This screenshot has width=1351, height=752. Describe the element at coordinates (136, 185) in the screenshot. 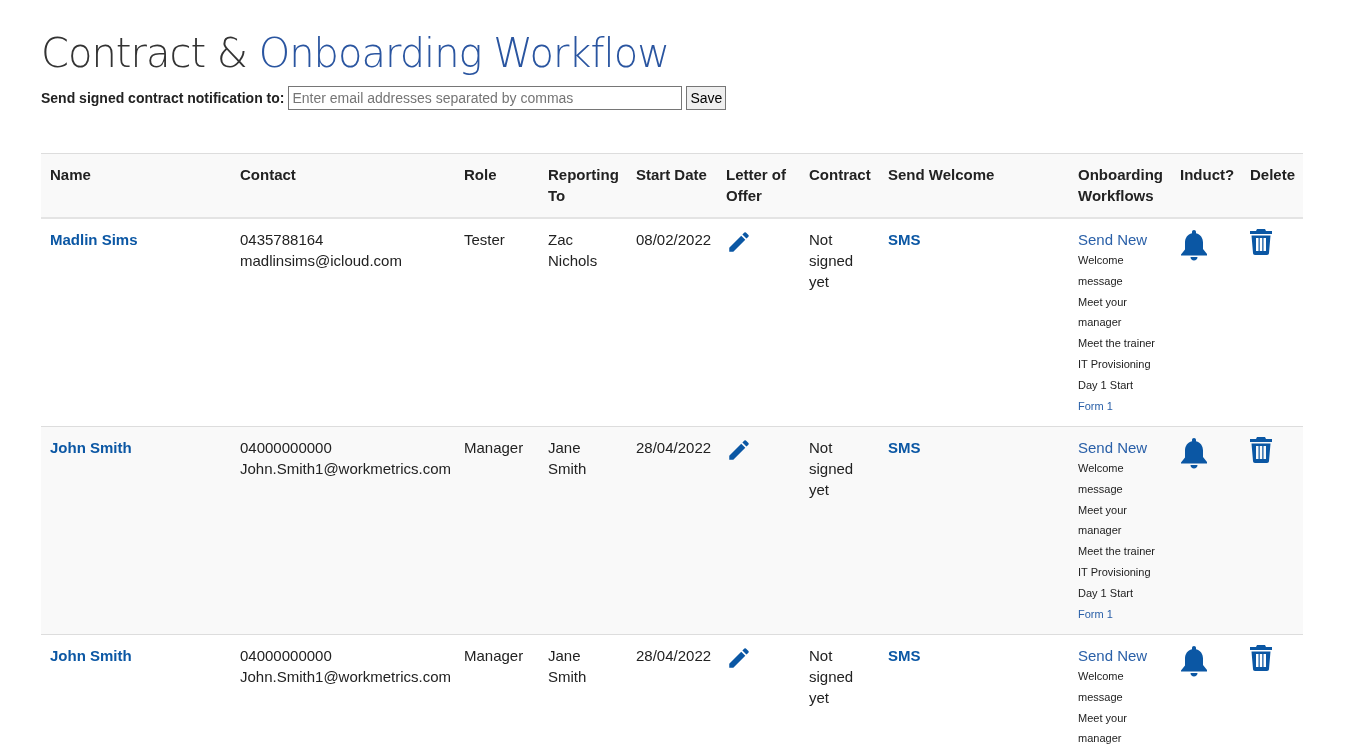

I see `column-header: Name` at that location.